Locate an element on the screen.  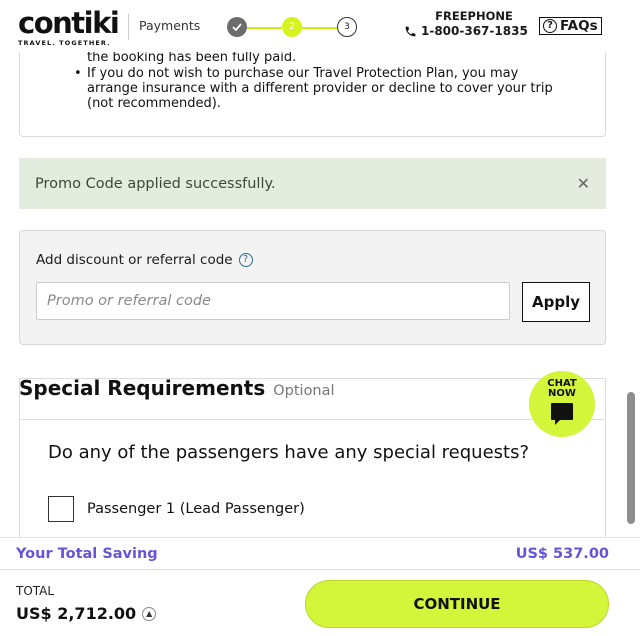
special-requirements-heading: Special Requirements Optional is located at coordinates (177, 388).